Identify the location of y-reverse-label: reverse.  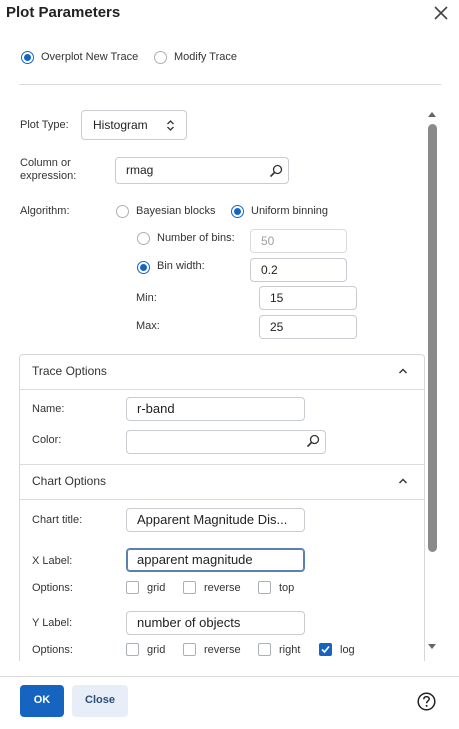
(222, 650).